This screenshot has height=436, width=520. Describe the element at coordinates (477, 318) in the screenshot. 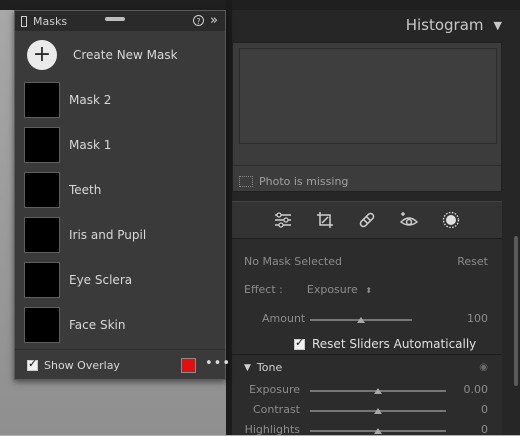

I see `amount-value: 100` at that location.